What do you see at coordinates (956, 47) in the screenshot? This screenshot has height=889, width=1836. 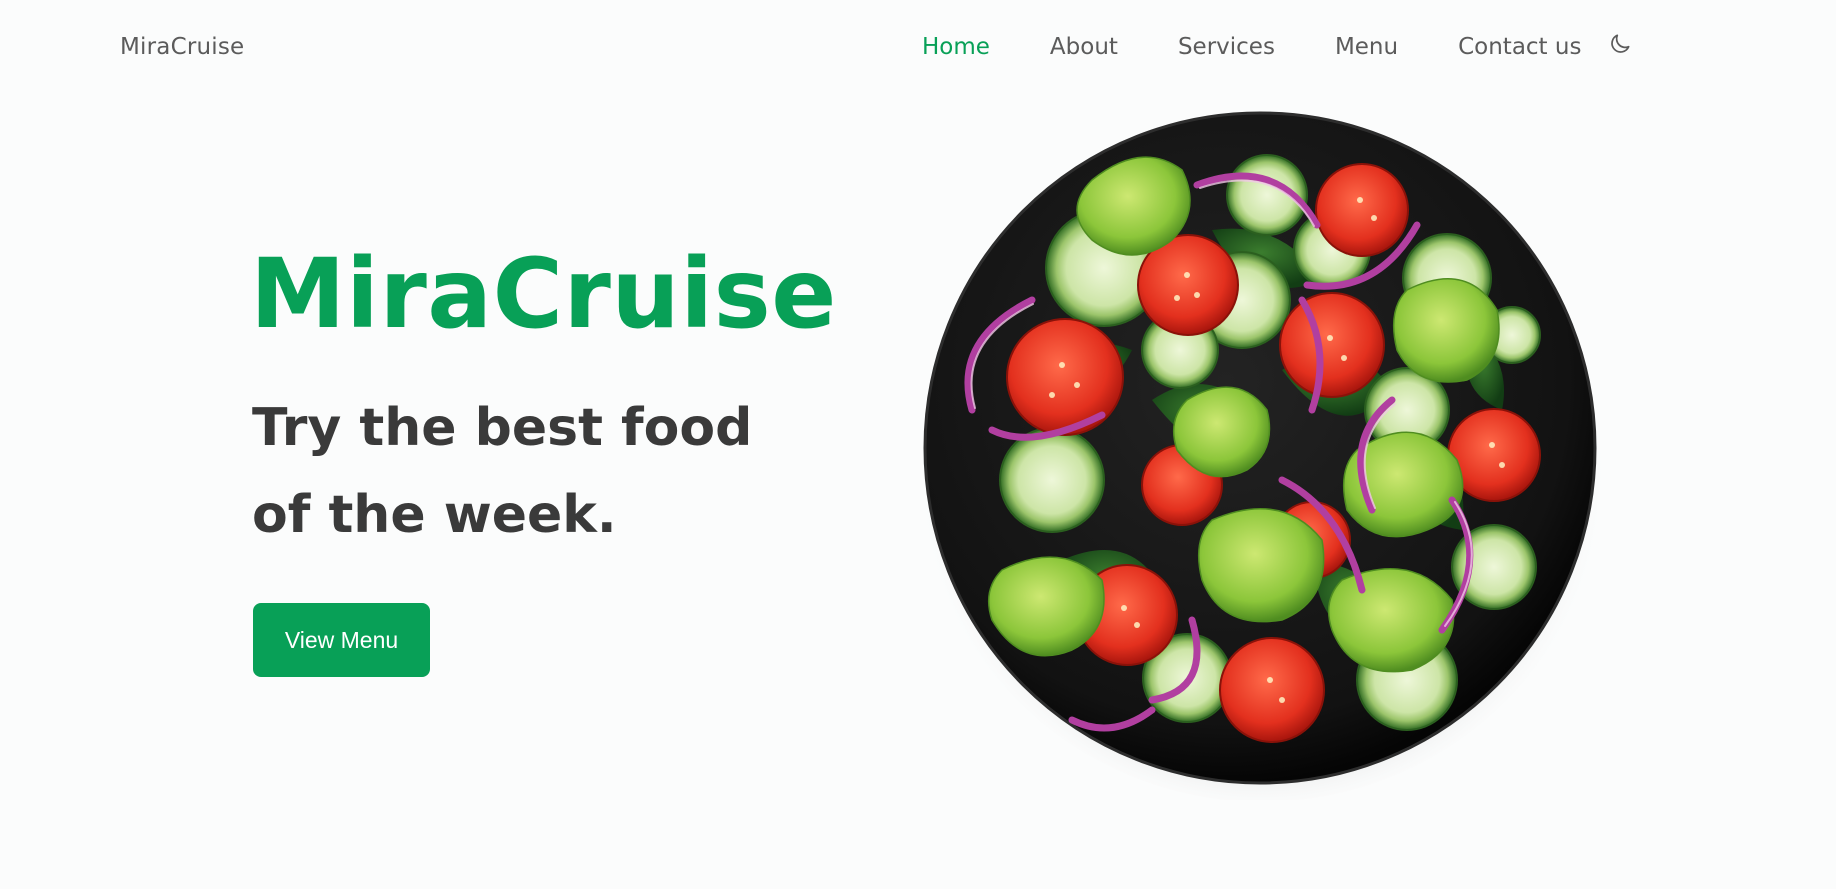 I see `nav-home: Home` at bounding box center [956, 47].